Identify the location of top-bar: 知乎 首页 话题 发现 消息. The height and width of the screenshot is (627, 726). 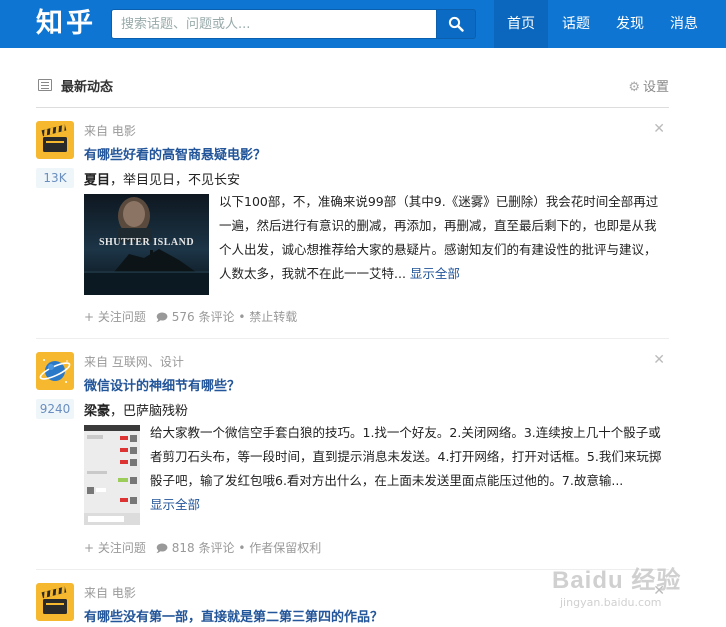
(363, 24).